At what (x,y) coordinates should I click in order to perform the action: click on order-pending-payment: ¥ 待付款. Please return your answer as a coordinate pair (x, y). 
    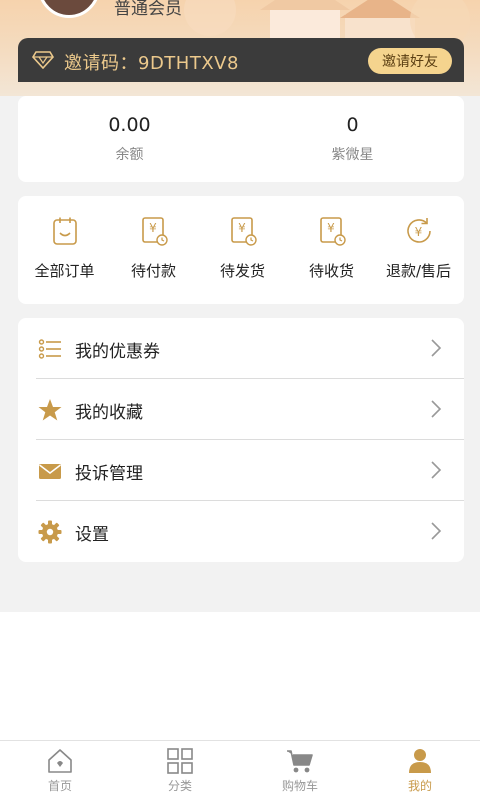
    Looking at the image, I should click on (153, 248).